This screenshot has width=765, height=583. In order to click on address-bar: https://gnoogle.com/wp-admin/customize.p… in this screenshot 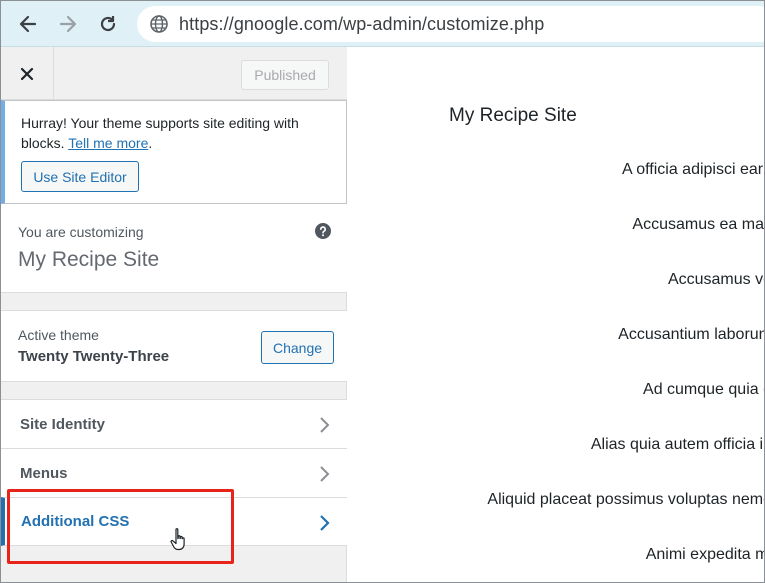, I will do `click(450, 24)`.